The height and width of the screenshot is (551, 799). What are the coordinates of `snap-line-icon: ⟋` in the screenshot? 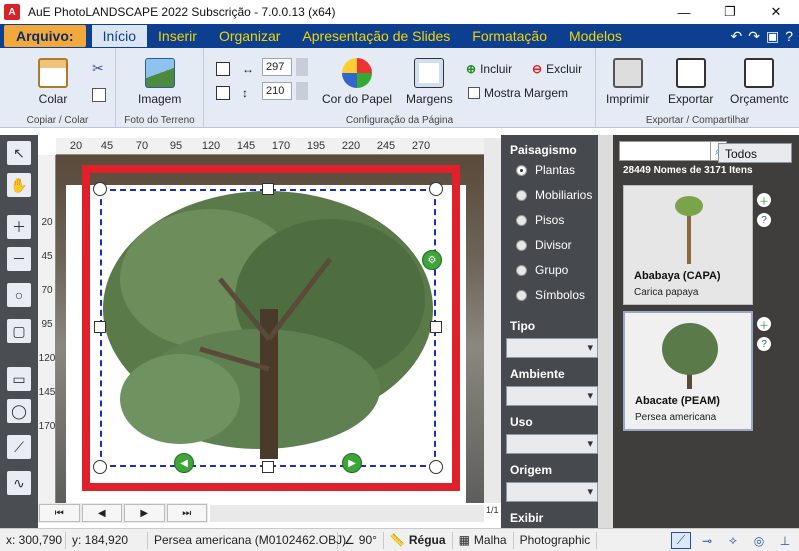 It's located at (681, 540).